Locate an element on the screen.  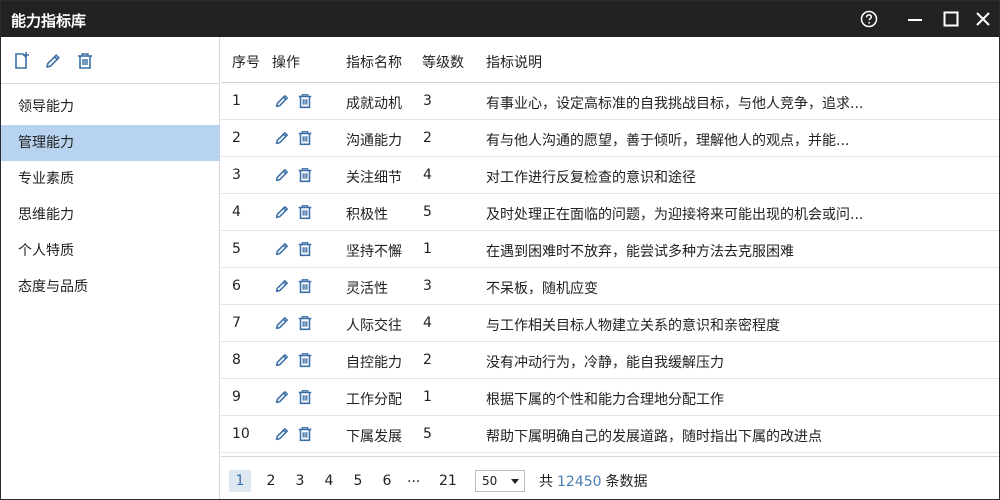
row-index: 4 is located at coordinates (236, 212).